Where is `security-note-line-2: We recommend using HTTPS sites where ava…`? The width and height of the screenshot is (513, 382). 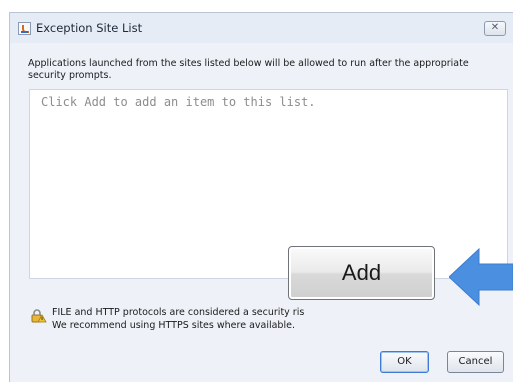 security-note-line-2: We recommend using HTTPS sites where ava… is located at coordinates (173, 325).